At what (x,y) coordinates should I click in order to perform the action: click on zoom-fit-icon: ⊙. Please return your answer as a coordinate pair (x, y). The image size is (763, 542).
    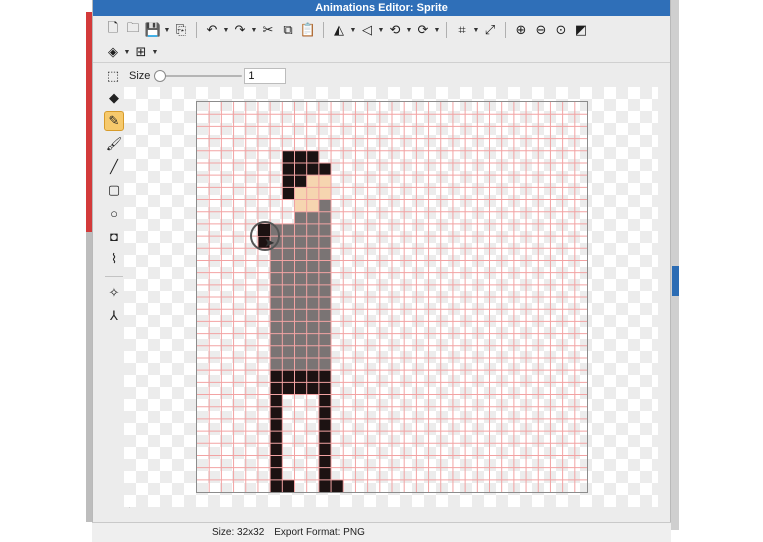
    Looking at the image, I should click on (561, 30).